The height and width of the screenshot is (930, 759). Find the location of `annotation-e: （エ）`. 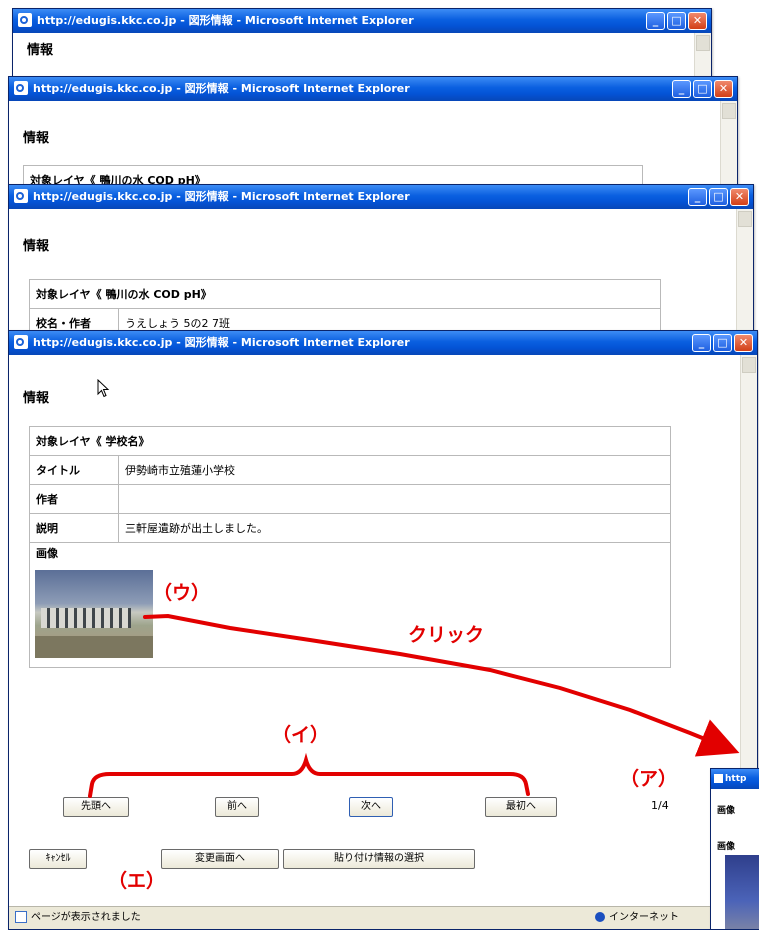

annotation-e: （エ） is located at coordinates (137, 881).